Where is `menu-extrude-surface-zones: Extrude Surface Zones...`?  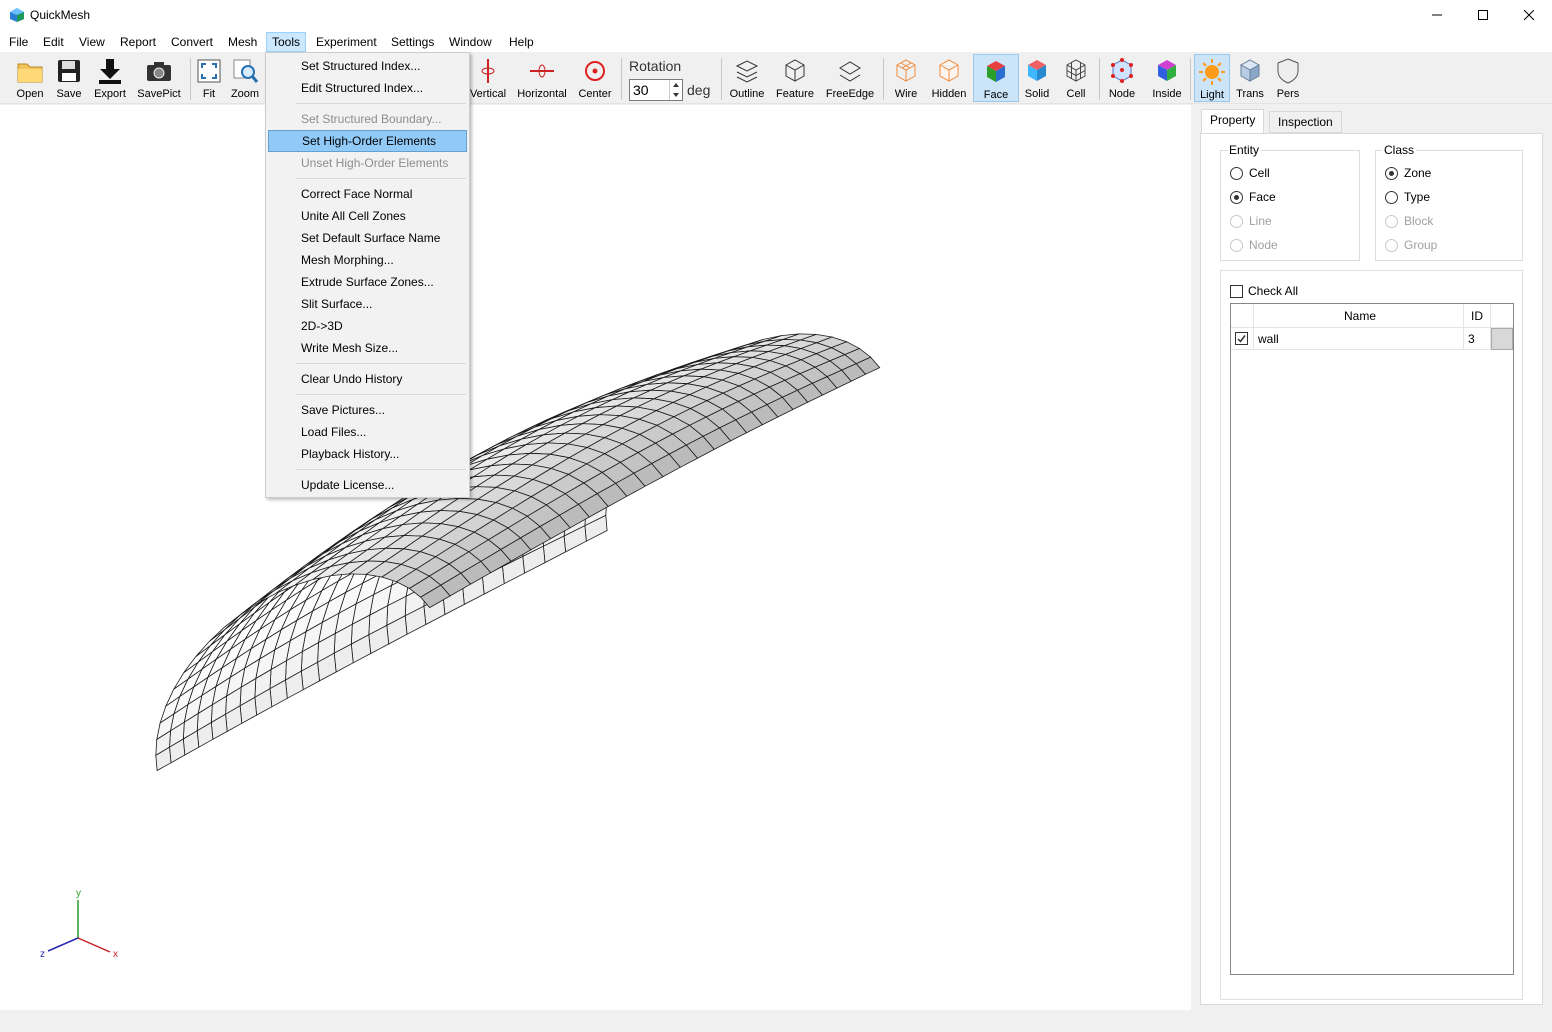 menu-extrude-surface-zones: Extrude Surface Zones... is located at coordinates (367, 282).